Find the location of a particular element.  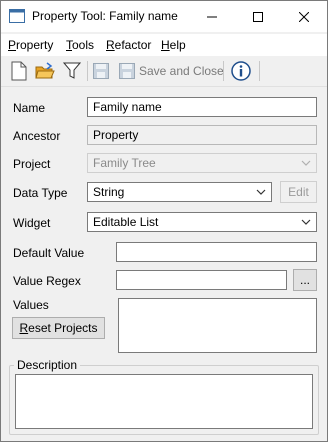

maximize-button is located at coordinates (258, 16).